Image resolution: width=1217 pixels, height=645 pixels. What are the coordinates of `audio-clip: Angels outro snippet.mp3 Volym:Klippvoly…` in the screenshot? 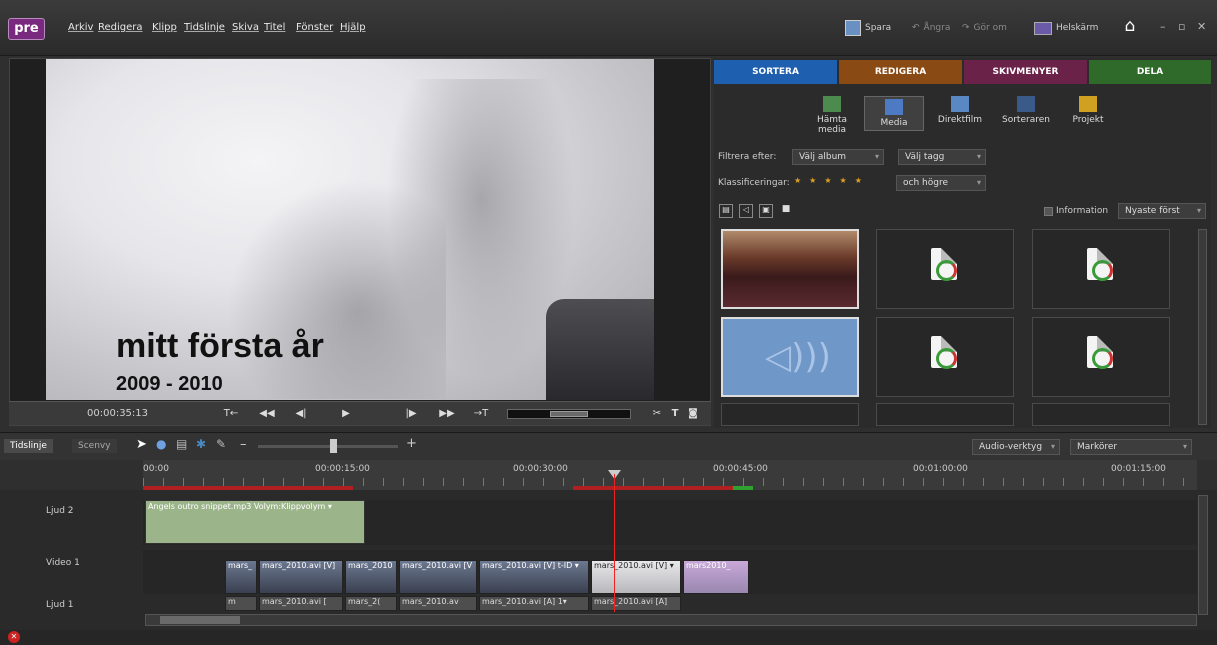 It's located at (255, 522).